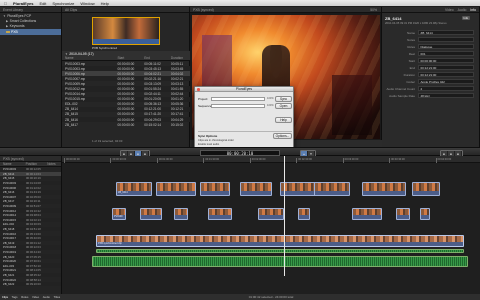 The image size is (480, 300). What do you see at coordinates (240, 152) in the screenshot?
I see `timecode-display: 00:00:20:10` at bounding box center [240, 152].